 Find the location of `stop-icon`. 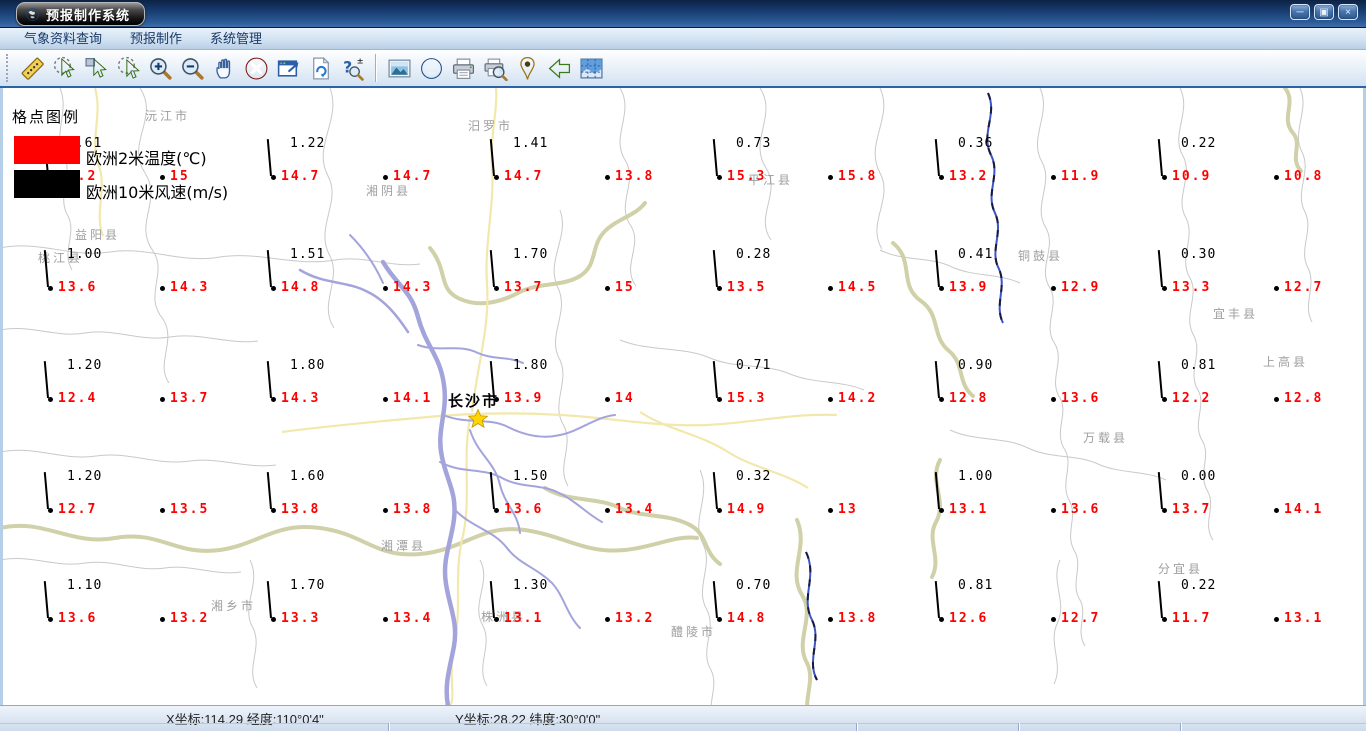

stop-icon is located at coordinates (256, 68).